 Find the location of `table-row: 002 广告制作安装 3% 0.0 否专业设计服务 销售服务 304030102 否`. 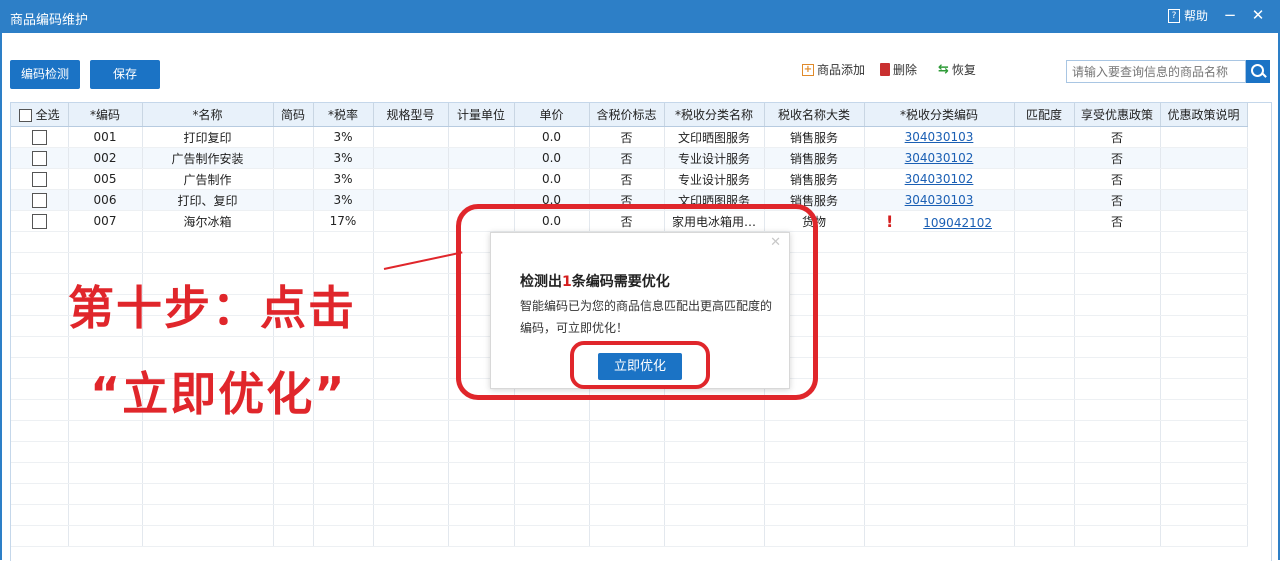

table-row: 002 广告制作安装 3% 0.0 否专业设计服务 销售服务 304030102 否 is located at coordinates (629, 158).